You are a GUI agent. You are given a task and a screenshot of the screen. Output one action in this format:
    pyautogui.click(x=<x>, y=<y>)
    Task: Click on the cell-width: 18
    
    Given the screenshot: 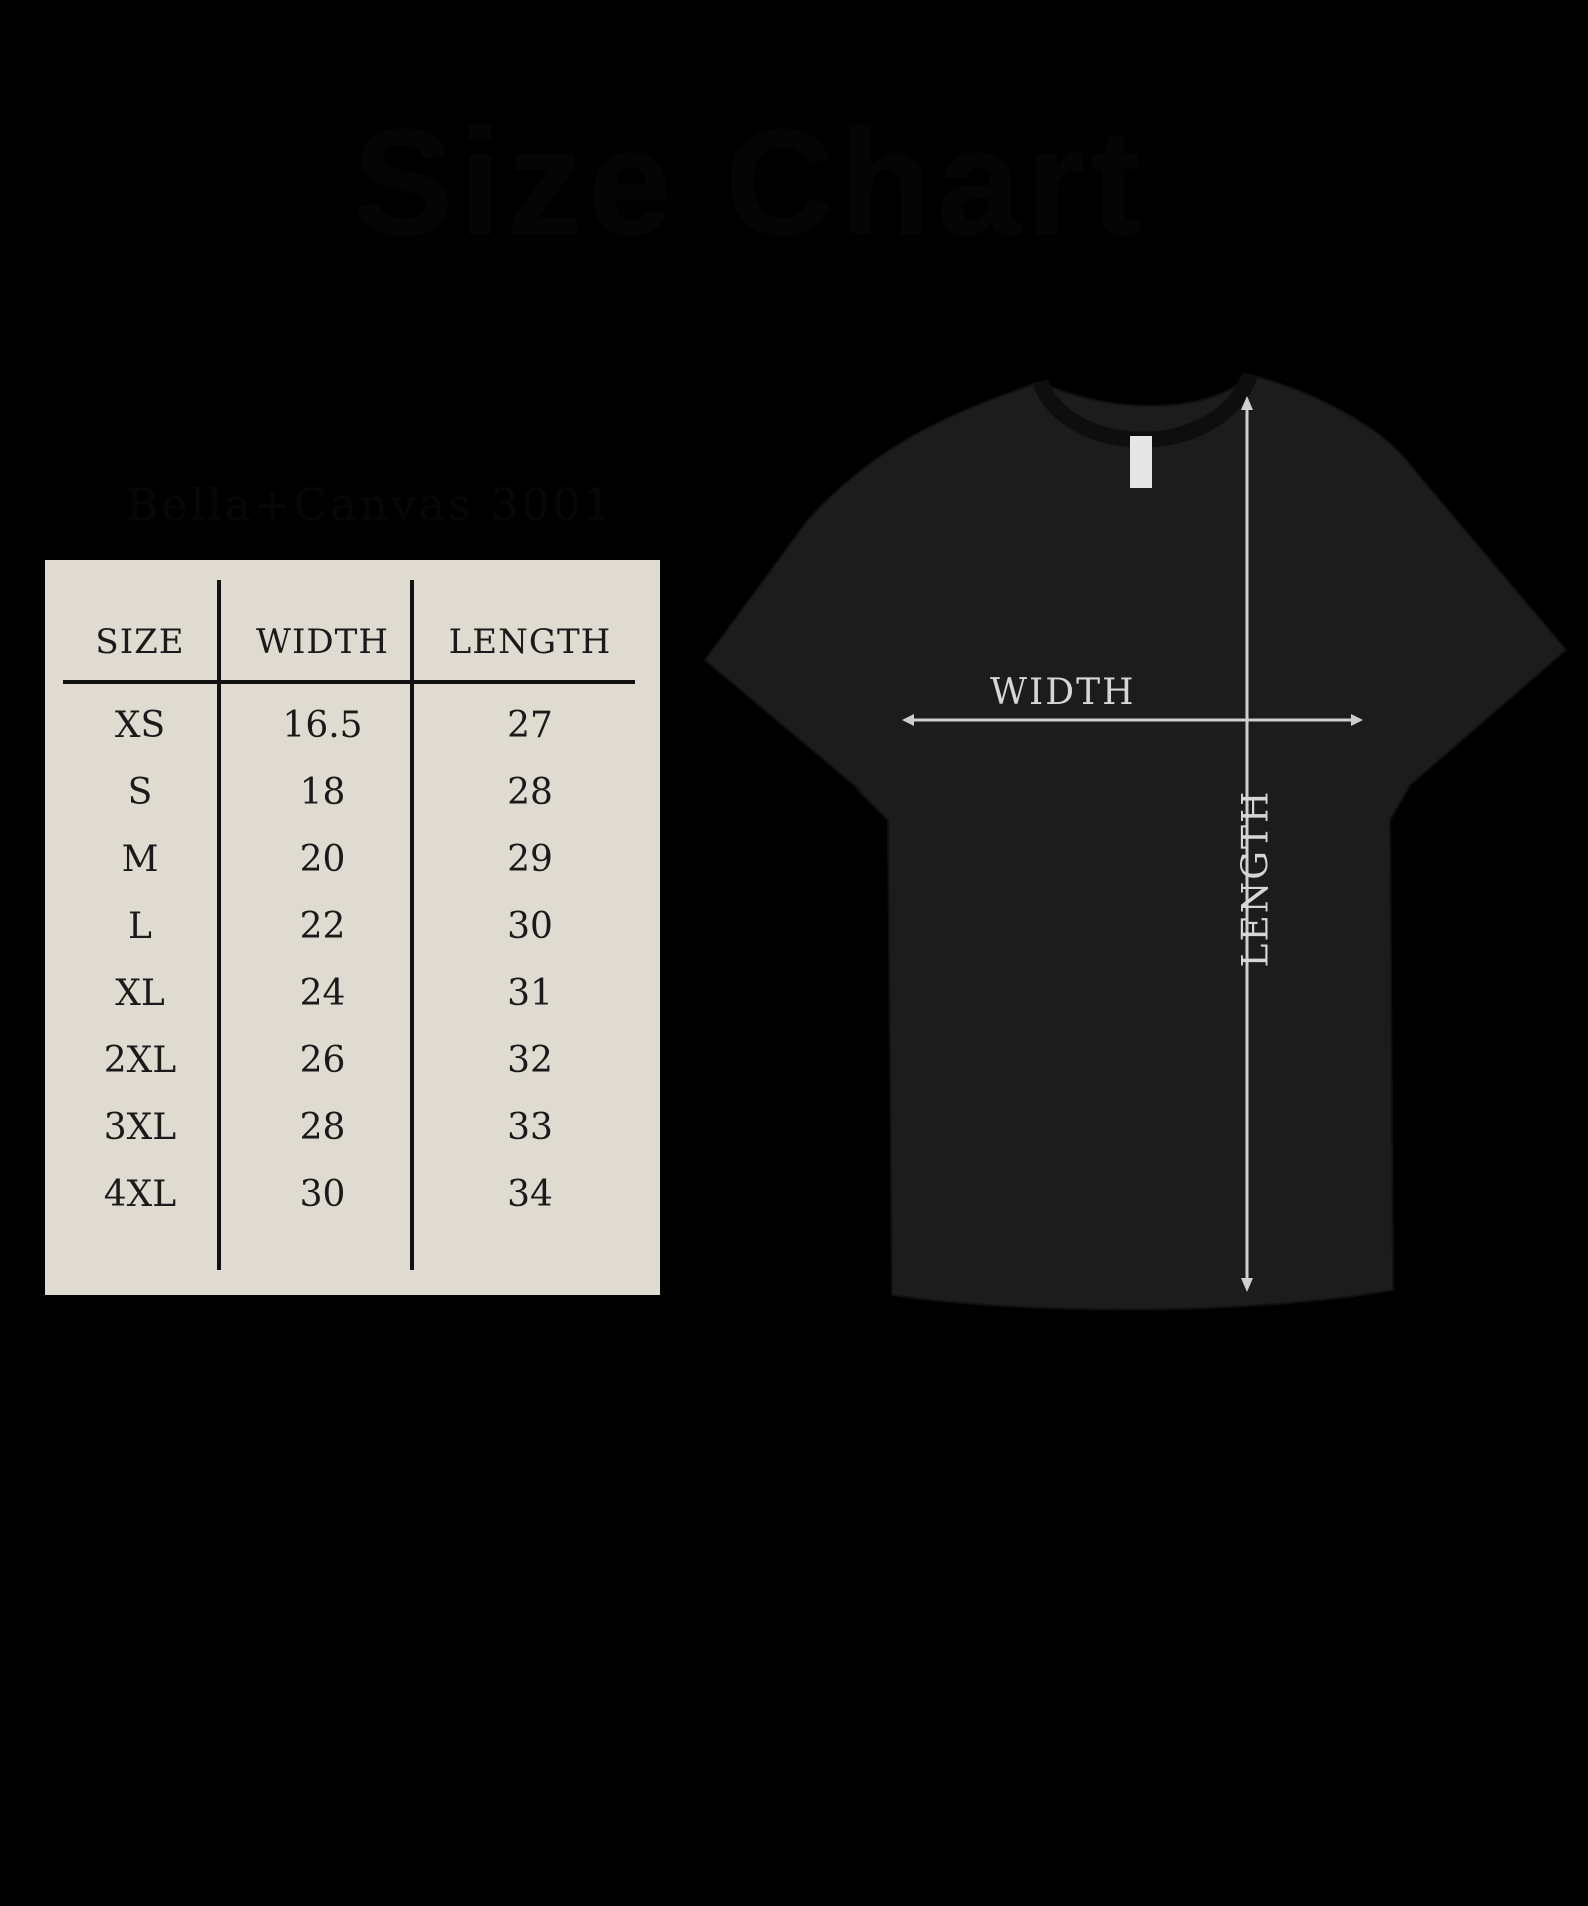 What is the action you would take?
    pyautogui.click(x=322, y=792)
    